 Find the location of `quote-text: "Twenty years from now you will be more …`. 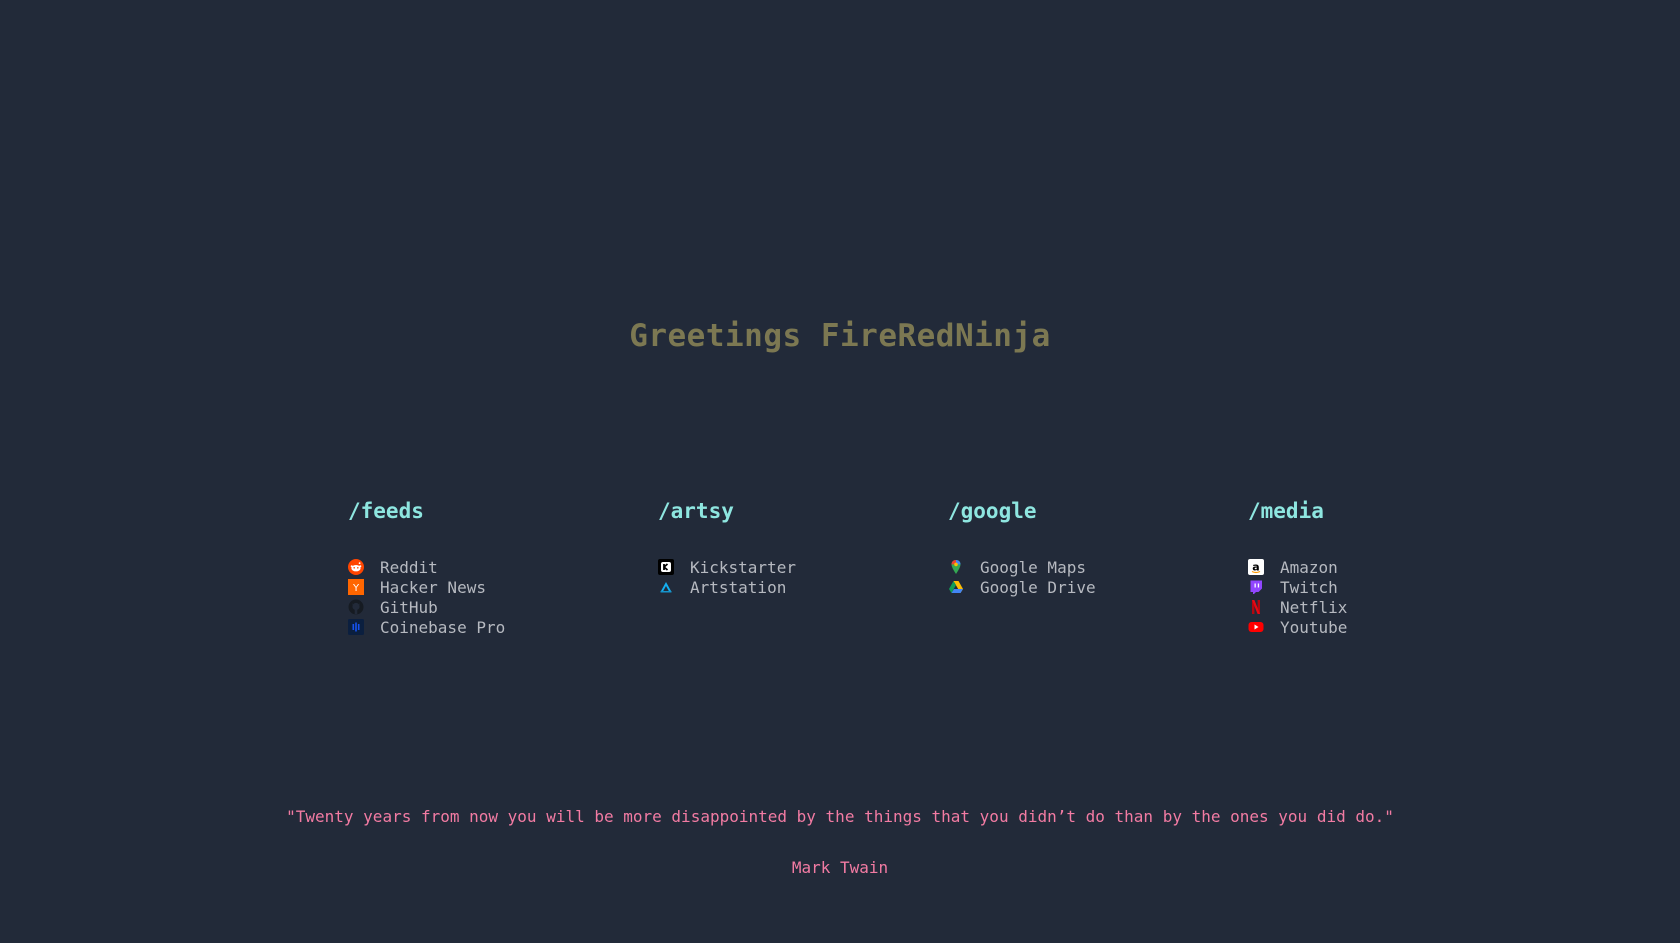

quote-text: "Twenty years from now you will be more … is located at coordinates (840, 816).